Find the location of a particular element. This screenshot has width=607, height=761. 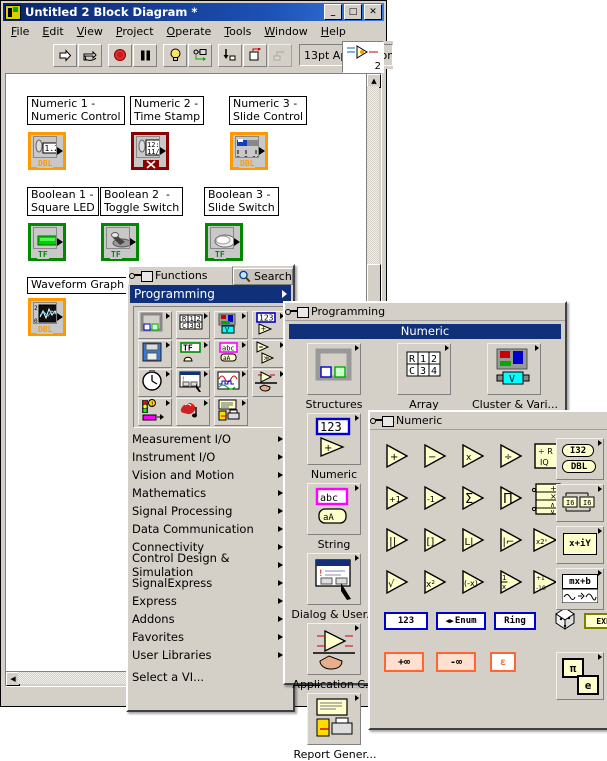

terminal-numeric1-control: 1.23 DBL is located at coordinates (47, 151).